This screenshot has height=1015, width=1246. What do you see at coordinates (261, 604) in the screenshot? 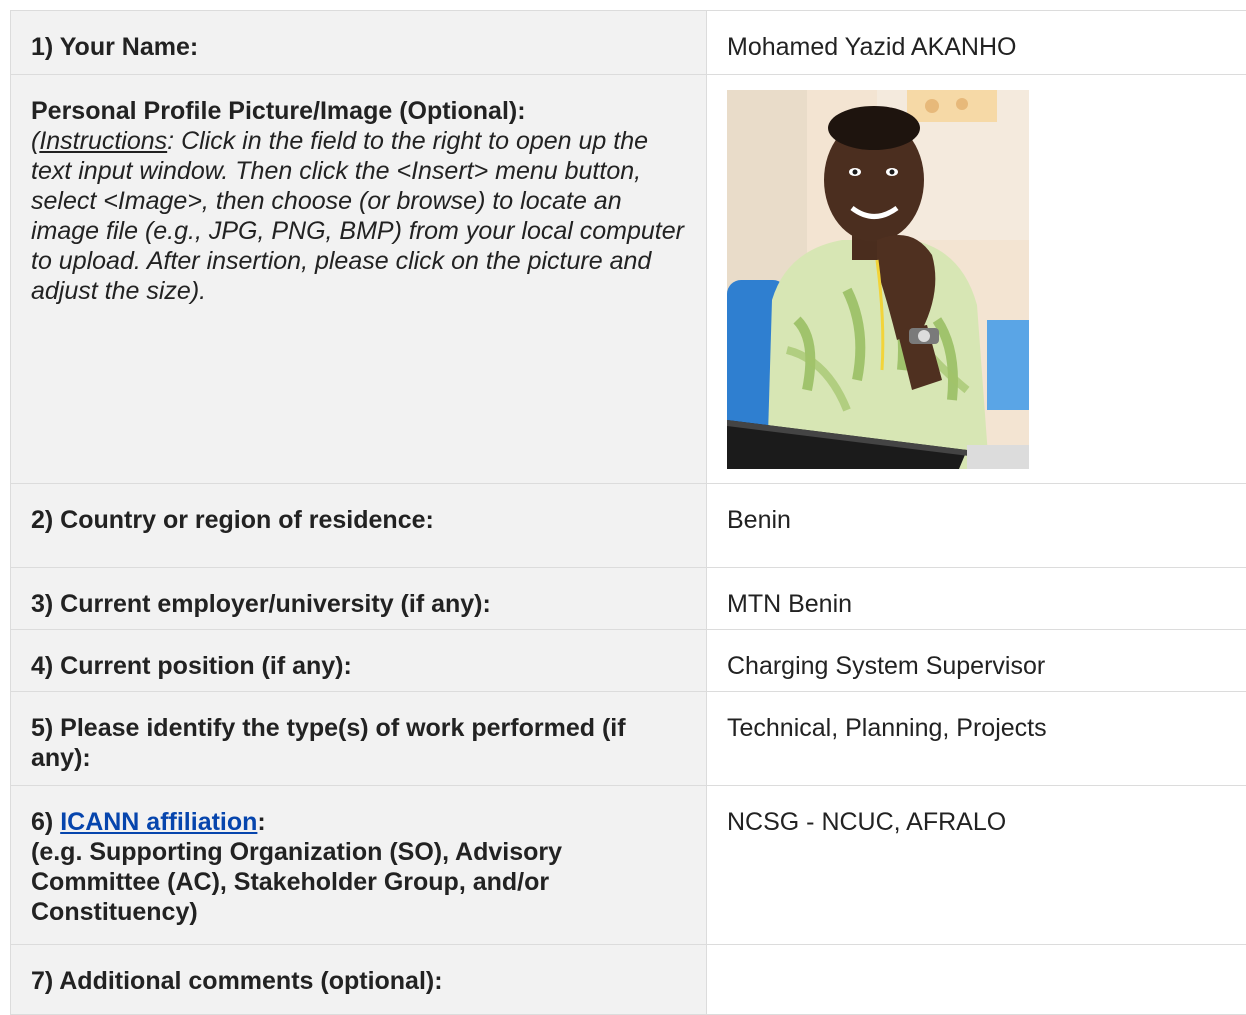
I see `employer-label: 3) Current employer/university (if any):` at bounding box center [261, 604].